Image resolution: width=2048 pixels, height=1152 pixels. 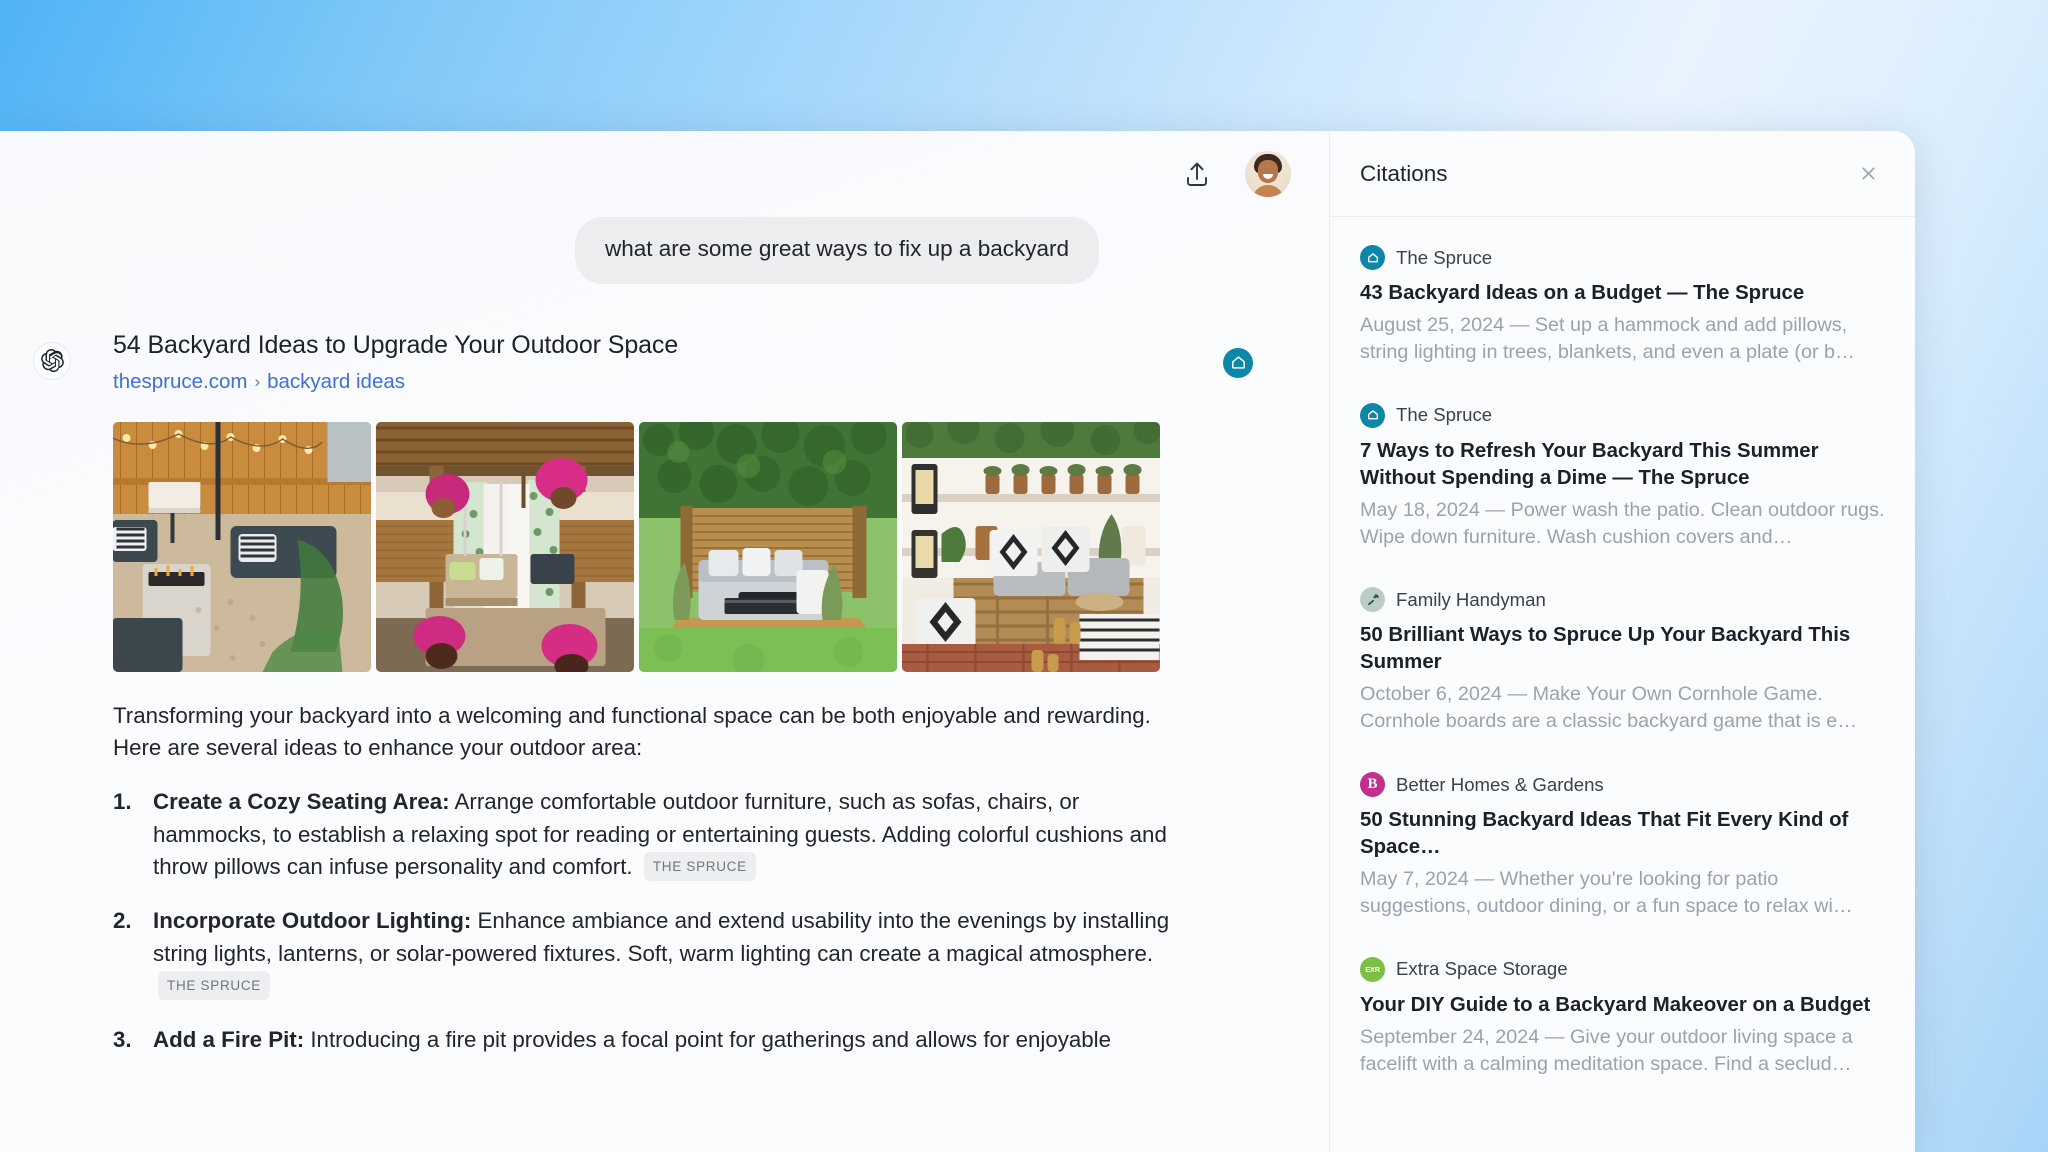 What do you see at coordinates (505, 546) in the screenshot?
I see `thumb-pergola-swing` at bounding box center [505, 546].